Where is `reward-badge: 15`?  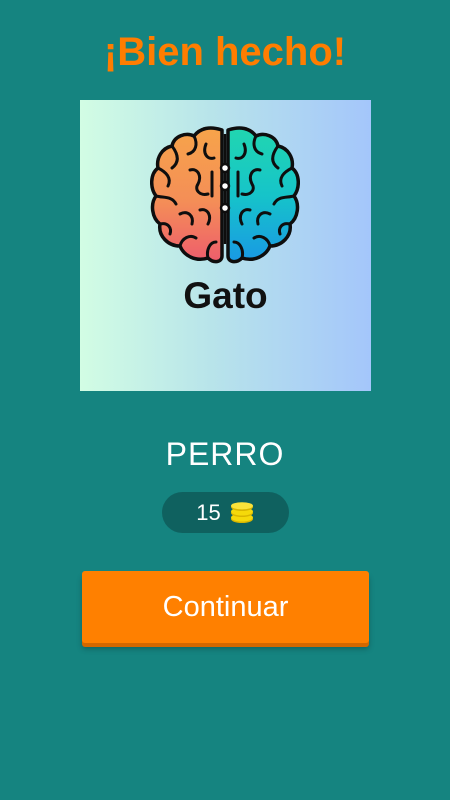 reward-badge: 15 is located at coordinates (225, 512).